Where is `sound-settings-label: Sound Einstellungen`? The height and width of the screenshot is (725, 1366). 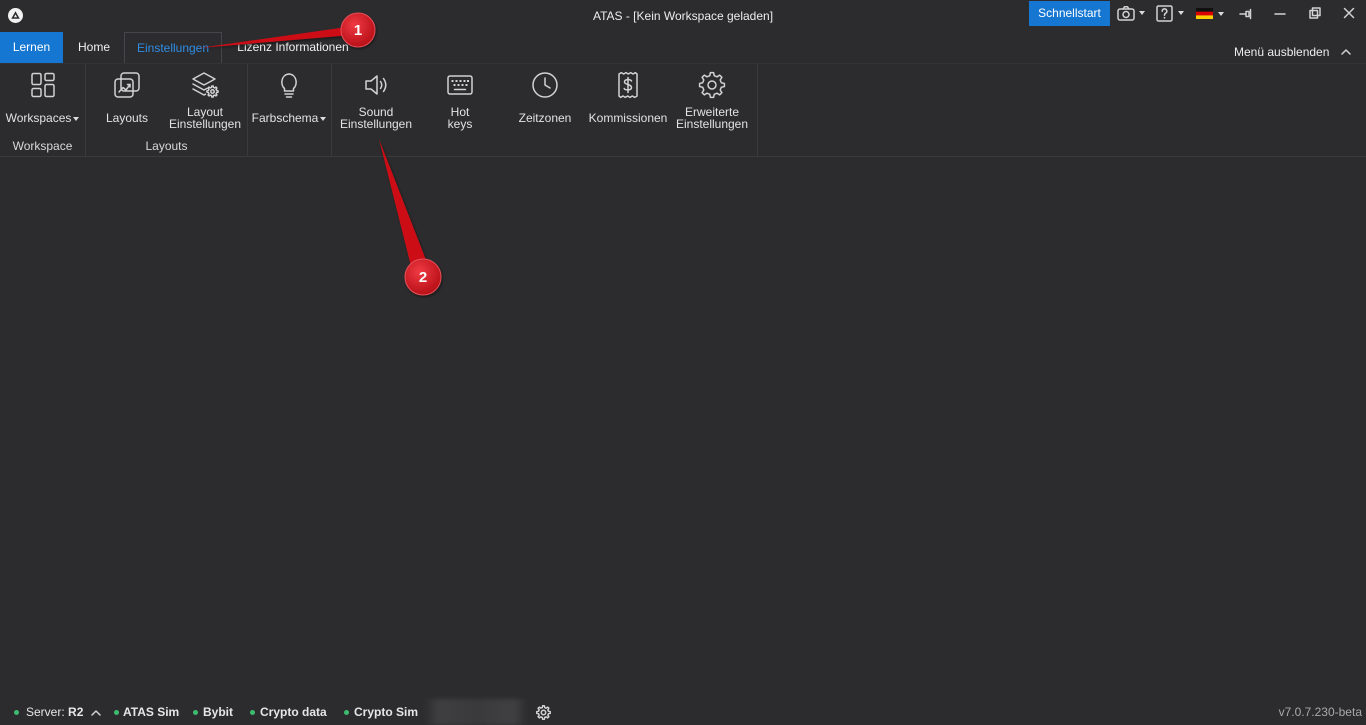 sound-settings-label: Sound Einstellungen is located at coordinates (376, 118).